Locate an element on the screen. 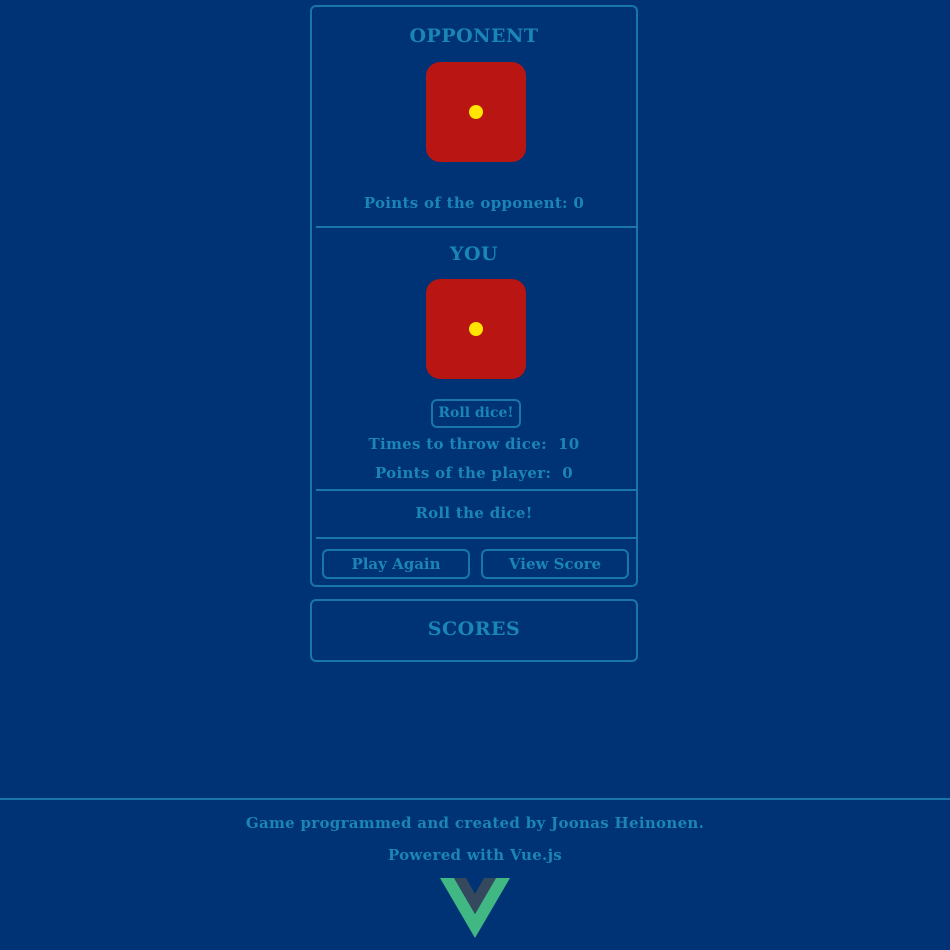  opponent-die-pip is located at coordinates (476, 112).